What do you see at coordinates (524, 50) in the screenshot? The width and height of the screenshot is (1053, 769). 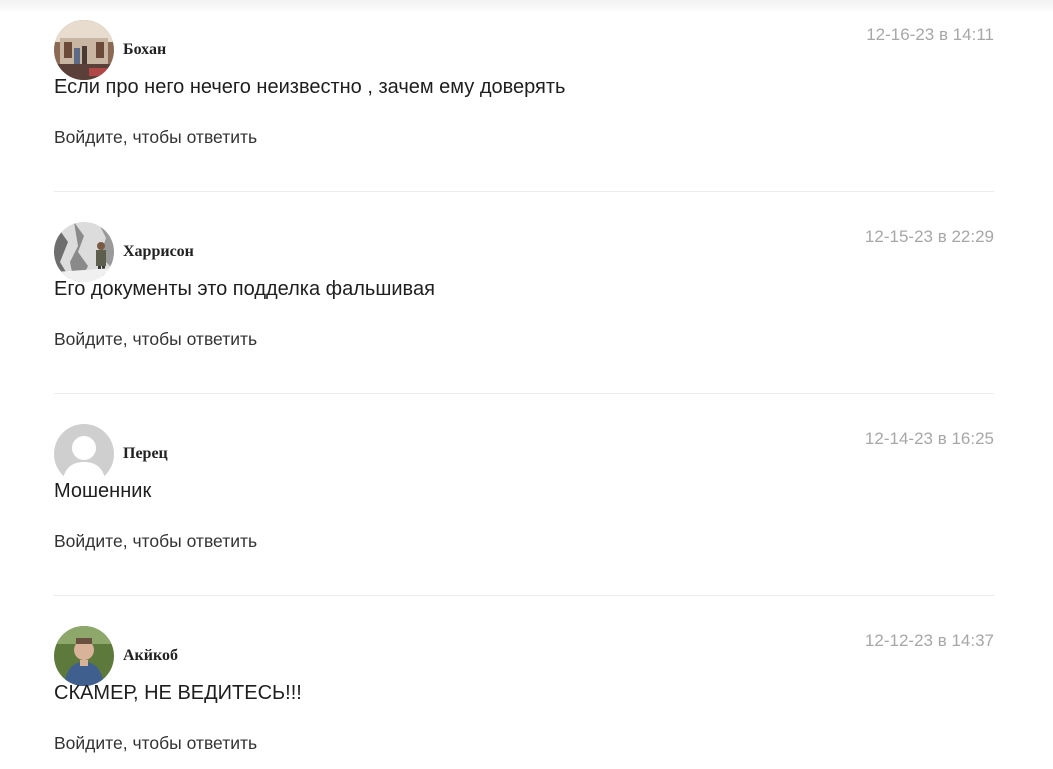 I see `comment-header: Бохан 12-16-23 в 14:11` at bounding box center [524, 50].